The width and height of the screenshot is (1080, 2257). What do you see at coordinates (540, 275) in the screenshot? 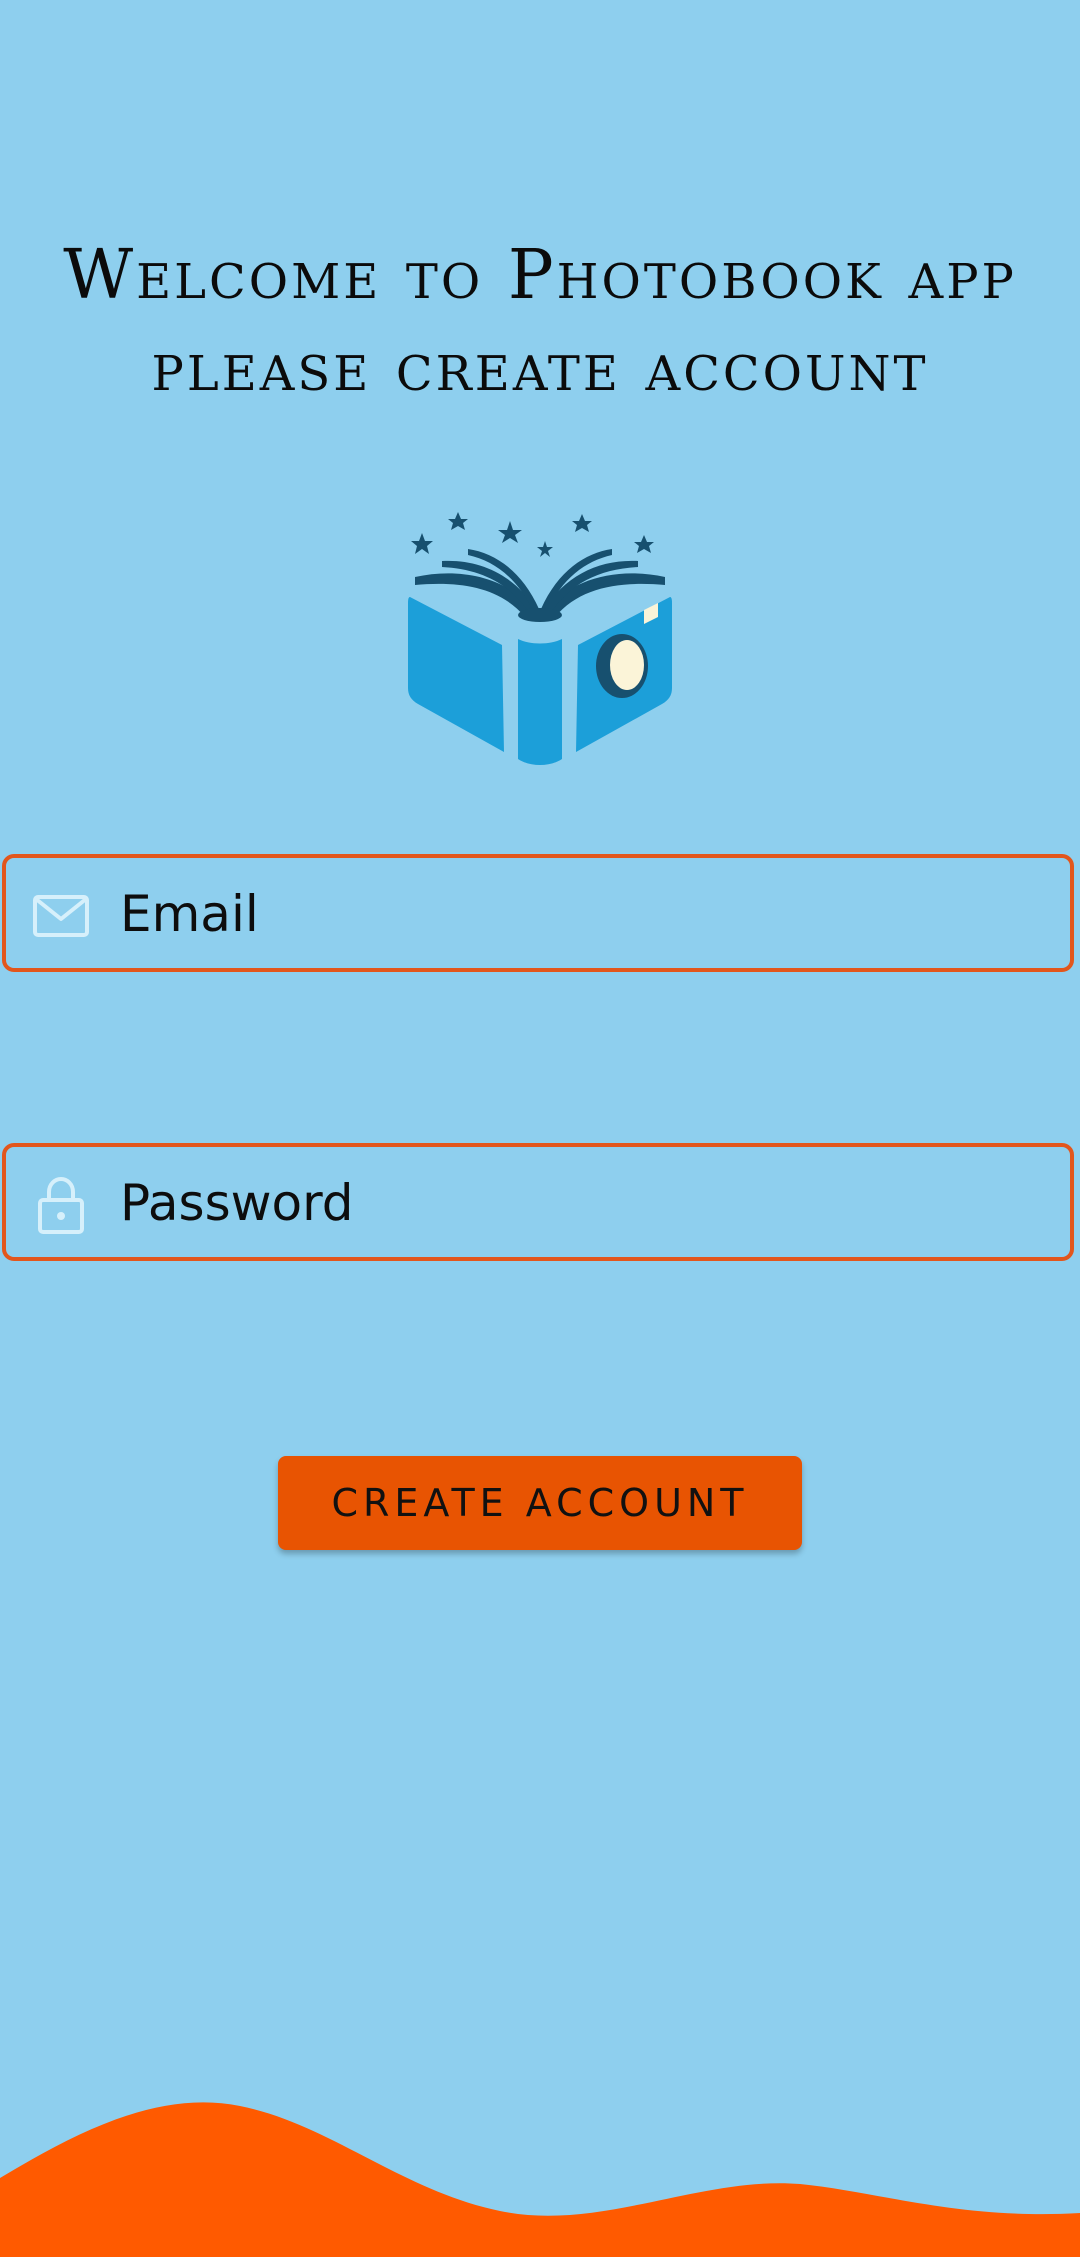
I see `welcome-line-1: Welcome to Photobook app` at bounding box center [540, 275].